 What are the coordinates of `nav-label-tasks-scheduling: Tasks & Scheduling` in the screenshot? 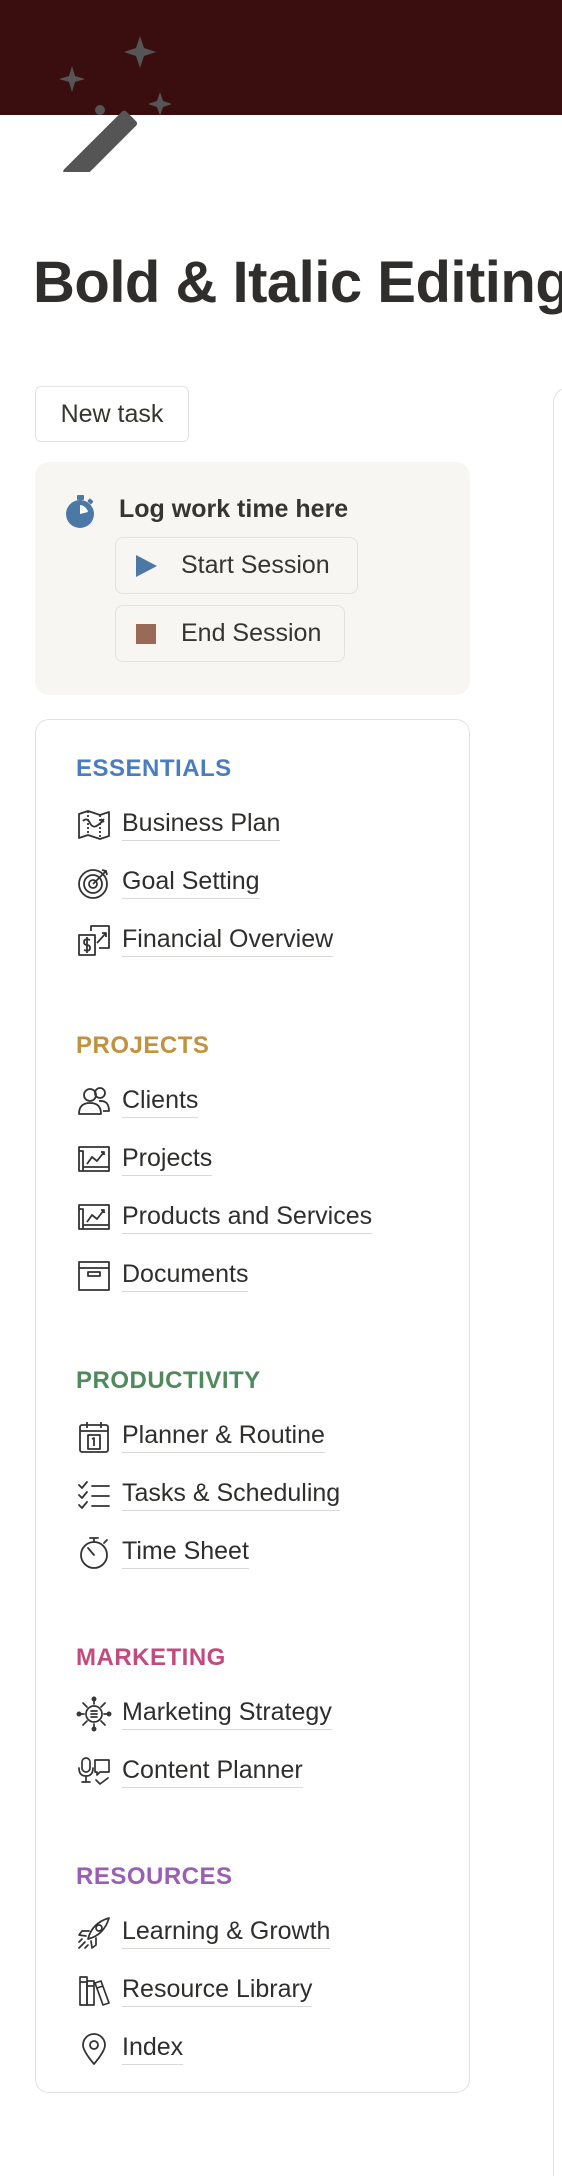 It's located at (231, 1495).